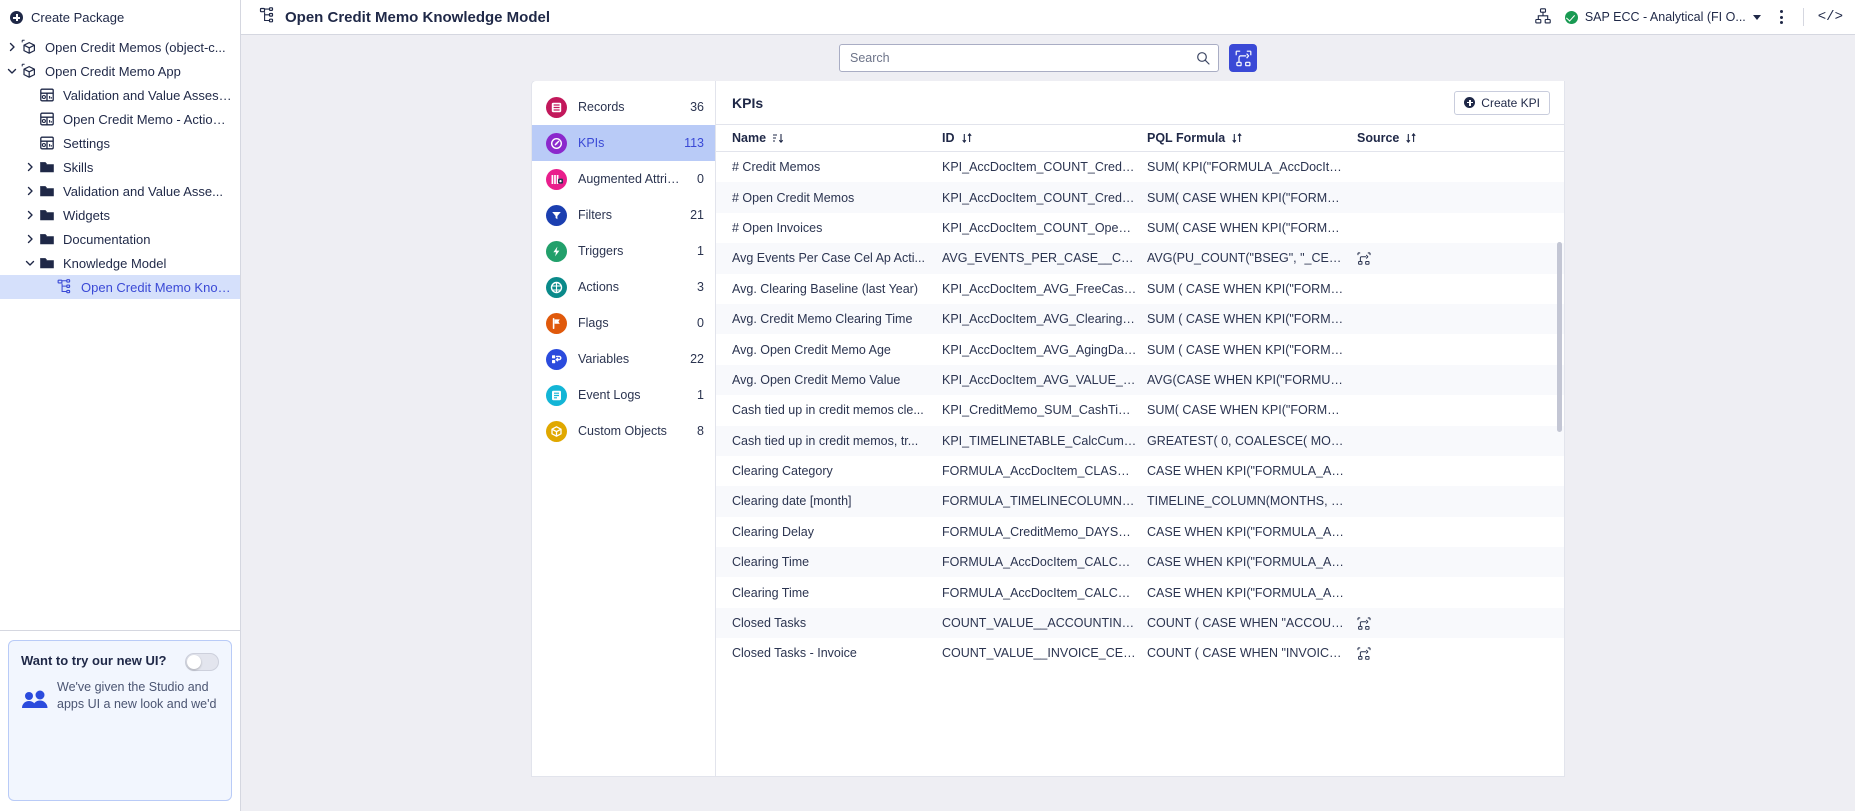  I want to click on tree-item-skills: Skills, so click(120, 167).